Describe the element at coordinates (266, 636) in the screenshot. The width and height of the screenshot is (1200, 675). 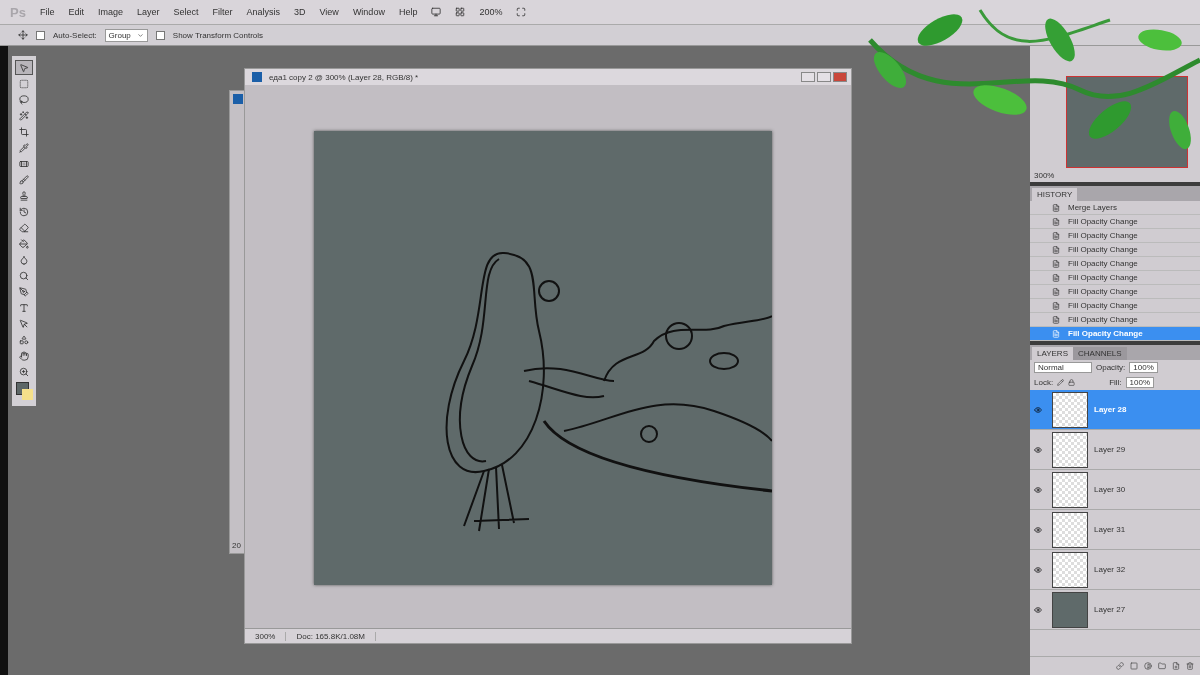
I see `zoom-field: 300%` at that location.